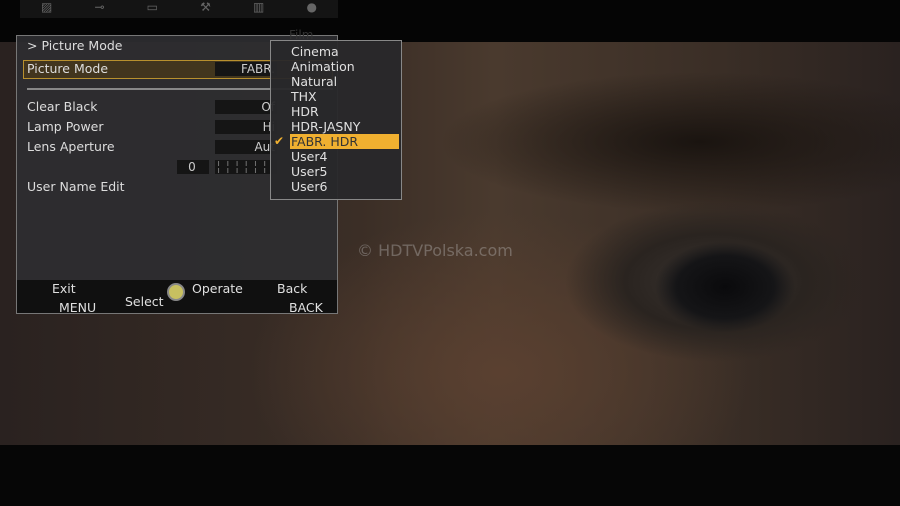  What do you see at coordinates (144, 301) in the screenshot?
I see `select-label: Select` at bounding box center [144, 301].